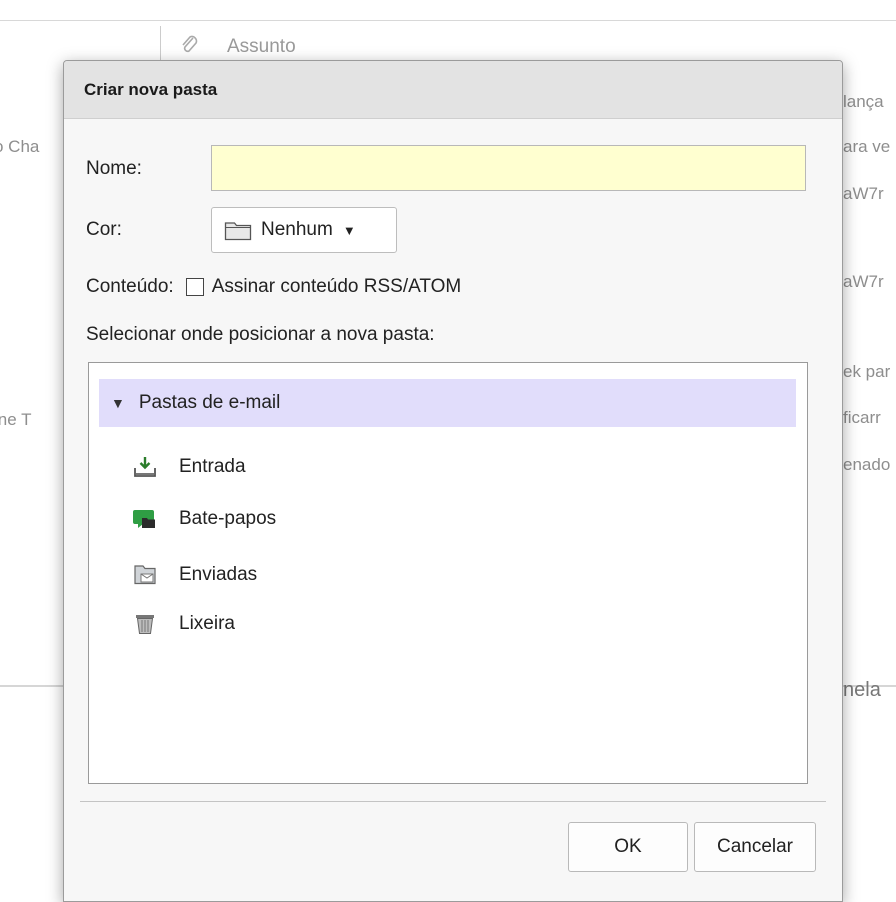  I want to click on inbox-icon, so click(145, 467).